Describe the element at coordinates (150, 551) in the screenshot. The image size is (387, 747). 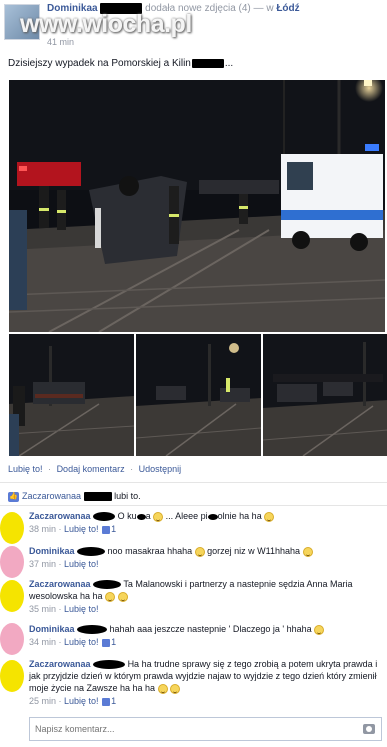
I see `comment-text: noo masakraa hhaha` at that location.